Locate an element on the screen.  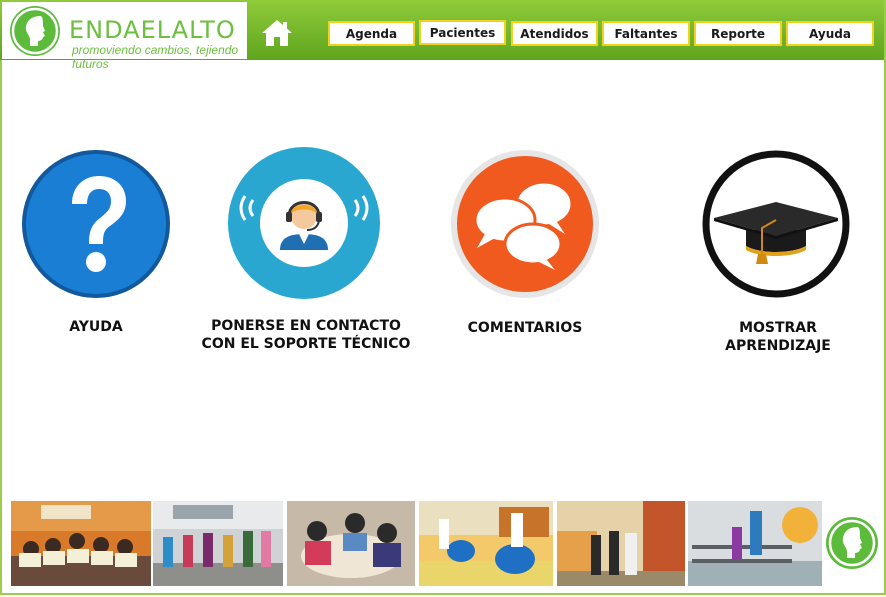
photo-parallel-bars-therapy is located at coordinates (755, 543).